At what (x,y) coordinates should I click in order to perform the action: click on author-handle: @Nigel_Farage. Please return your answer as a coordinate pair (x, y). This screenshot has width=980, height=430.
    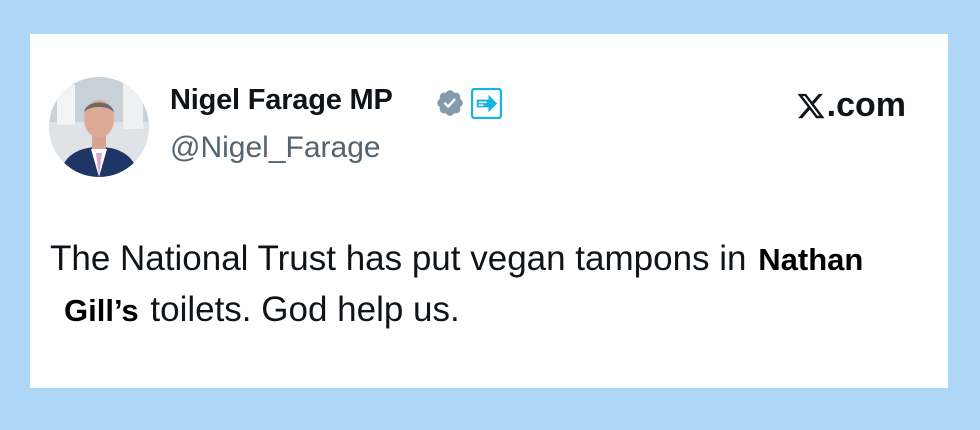
    Looking at the image, I should click on (275, 148).